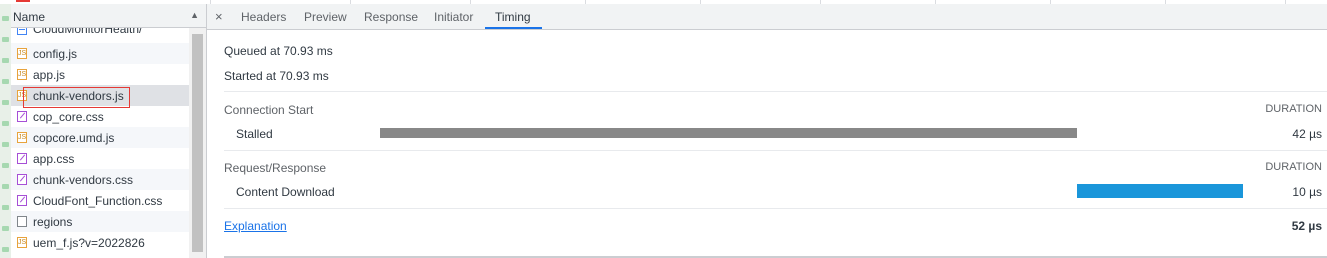 Image resolution: width=1327 pixels, height=258 pixels. What do you see at coordinates (275, 168) in the screenshot?
I see `request-response-header: Request/Response` at bounding box center [275, 168].